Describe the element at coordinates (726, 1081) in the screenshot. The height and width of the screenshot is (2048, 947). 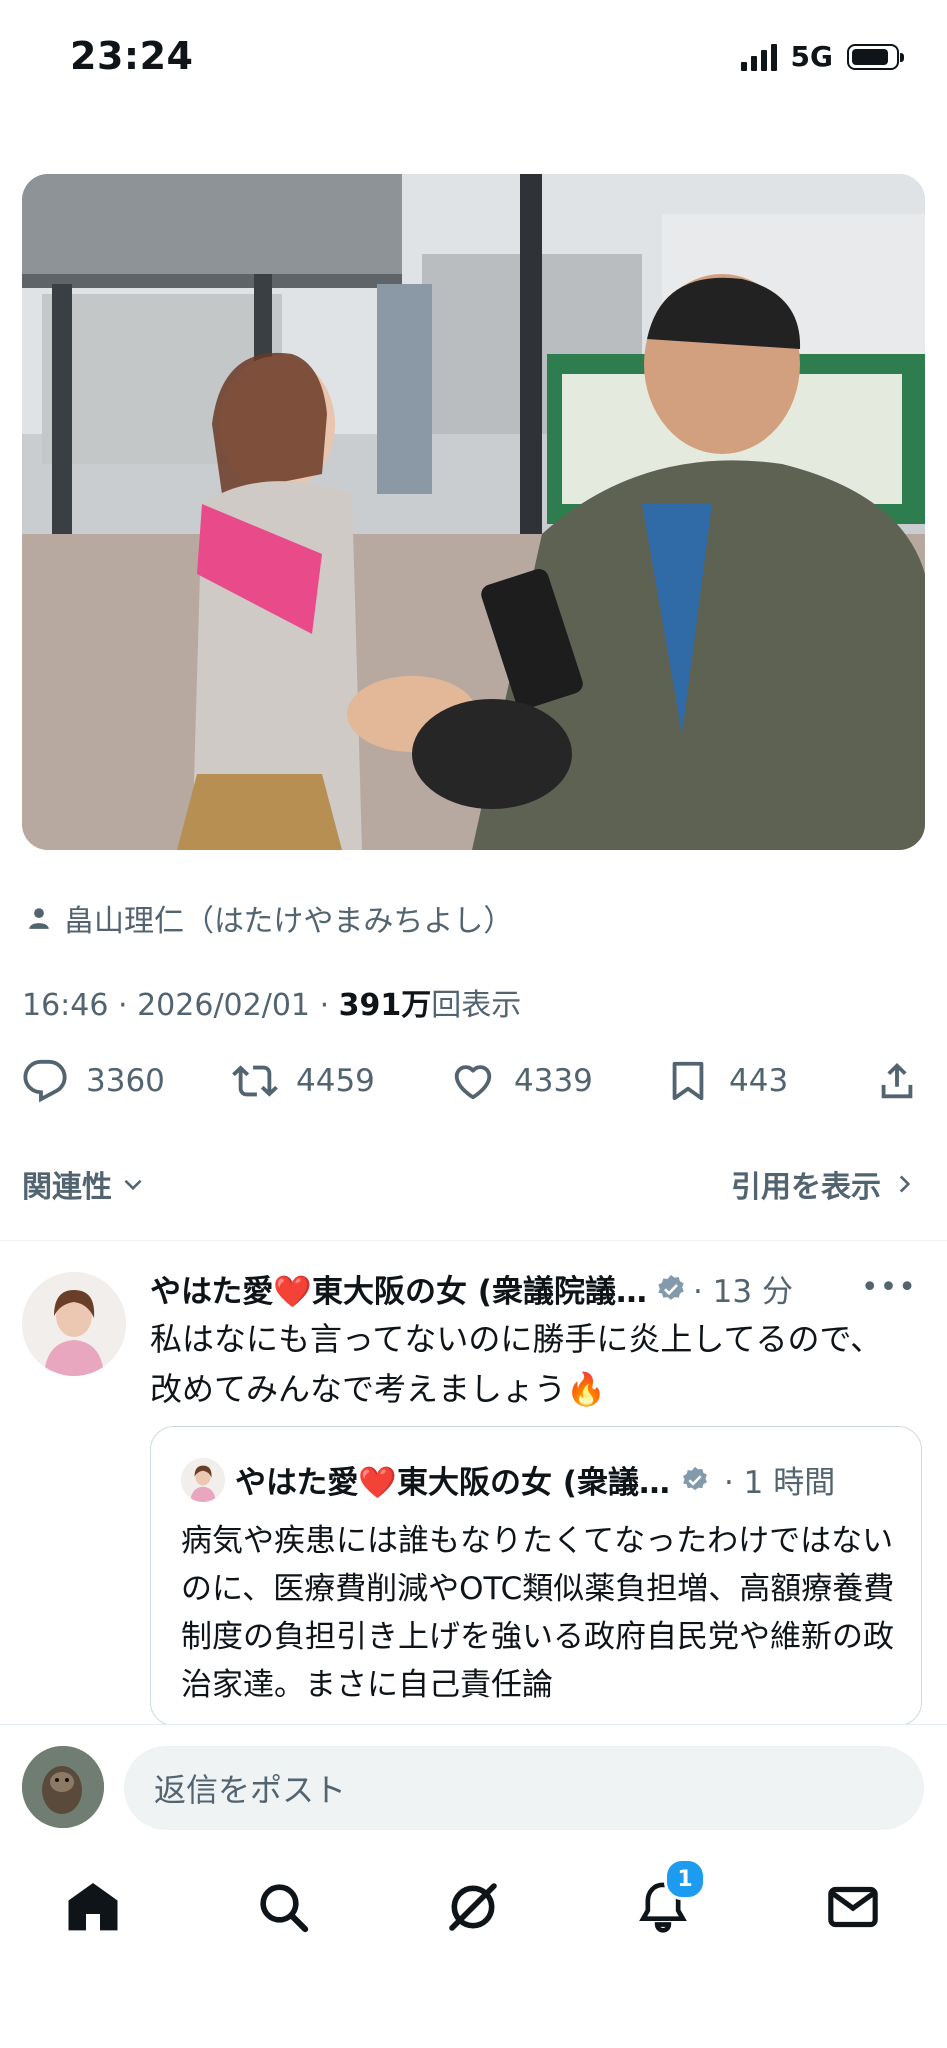
I see `bookmark-button: 443` at that location.